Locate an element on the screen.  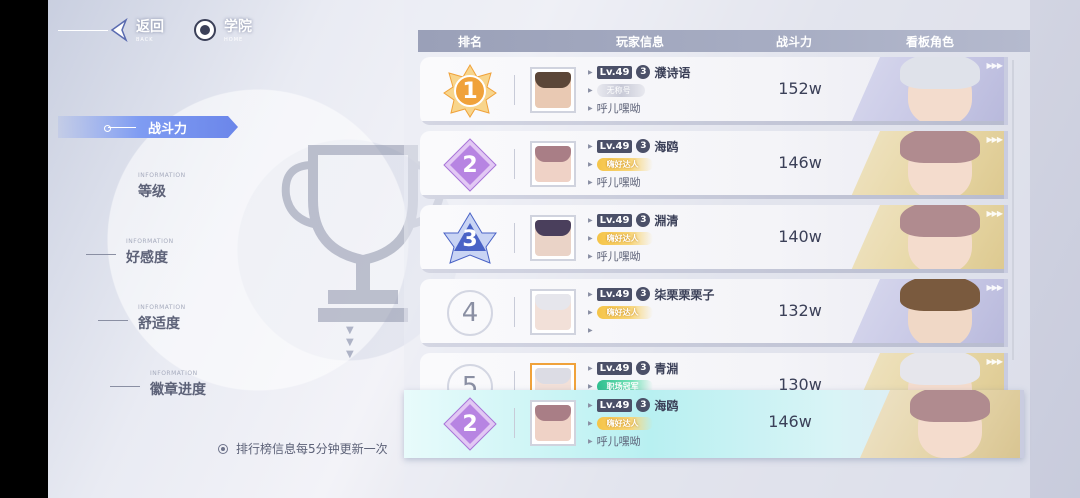
menu-item-power: 战斗力 is located at coordinates (148, 127).